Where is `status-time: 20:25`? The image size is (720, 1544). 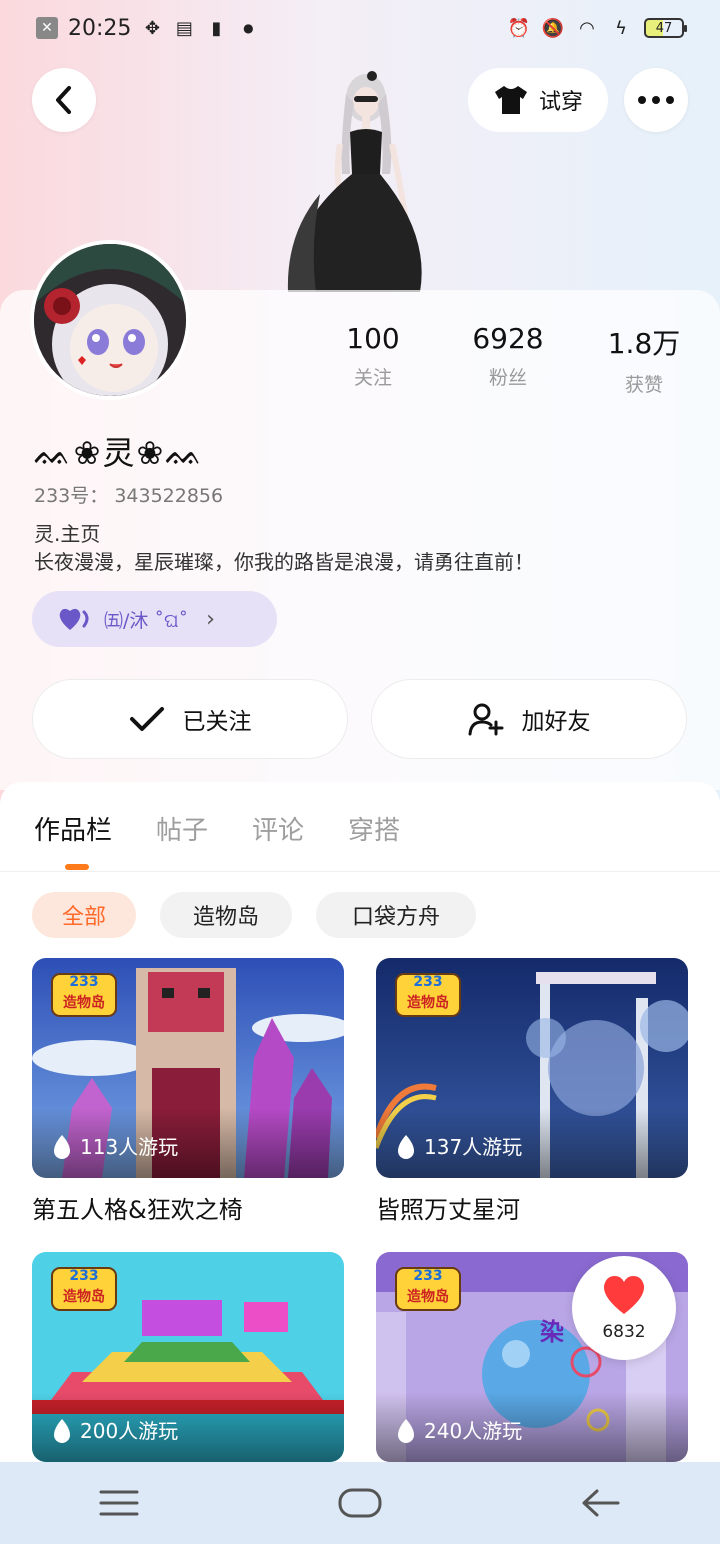
status-time: 20:25 is located at coordinates (100, 28).